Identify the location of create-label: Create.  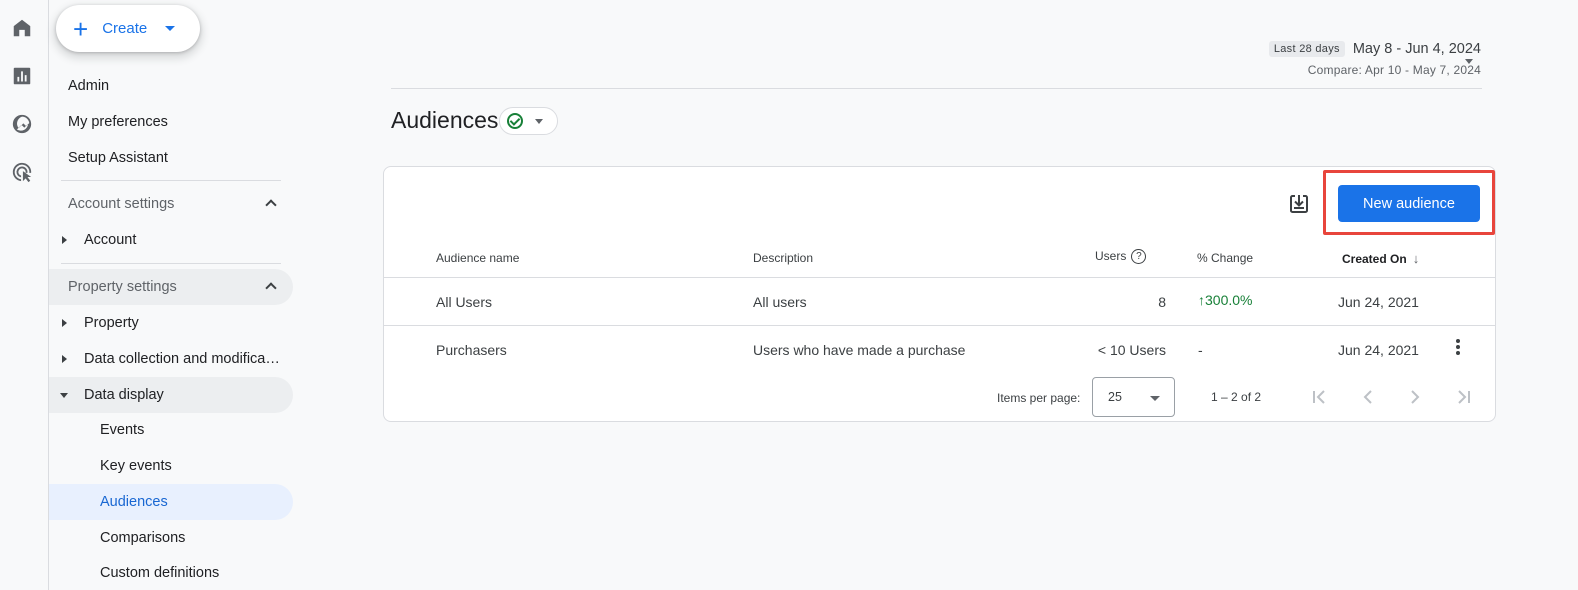
(125, 28).